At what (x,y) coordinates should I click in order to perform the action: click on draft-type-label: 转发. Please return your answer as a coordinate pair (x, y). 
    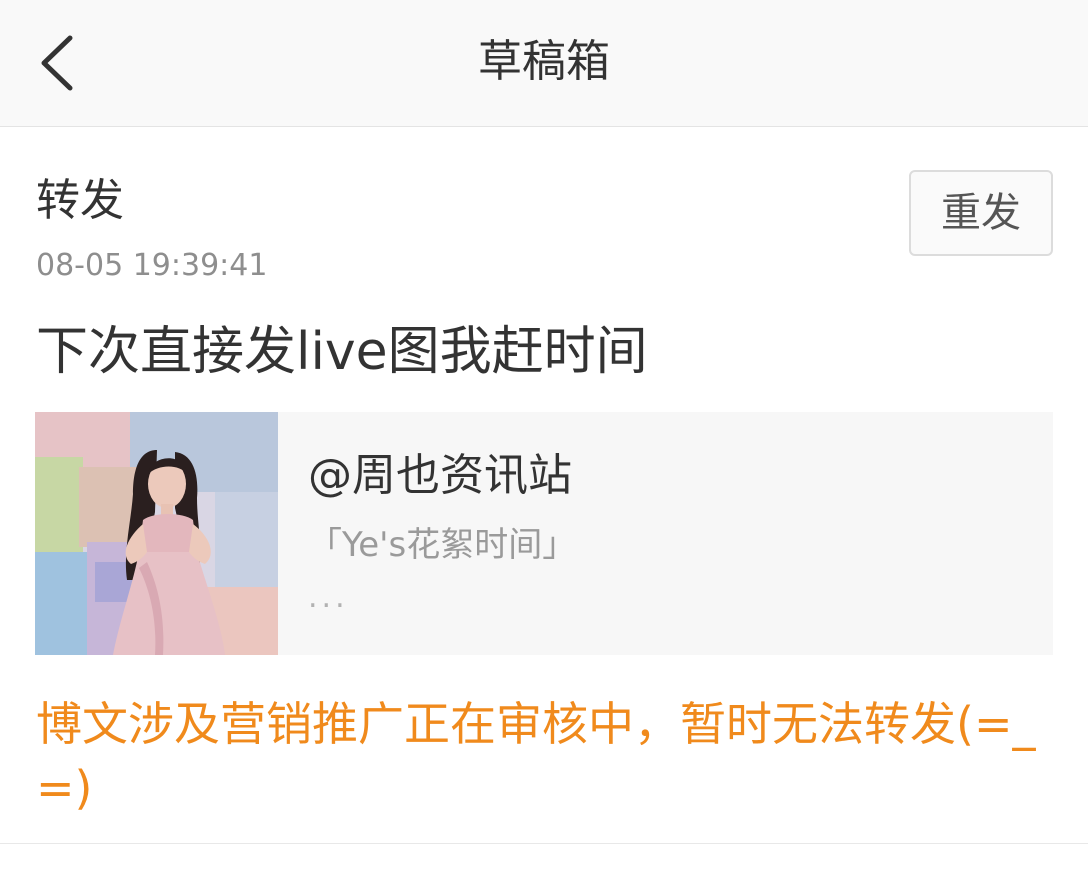
    Looking at the image, I should click on (80, 200).